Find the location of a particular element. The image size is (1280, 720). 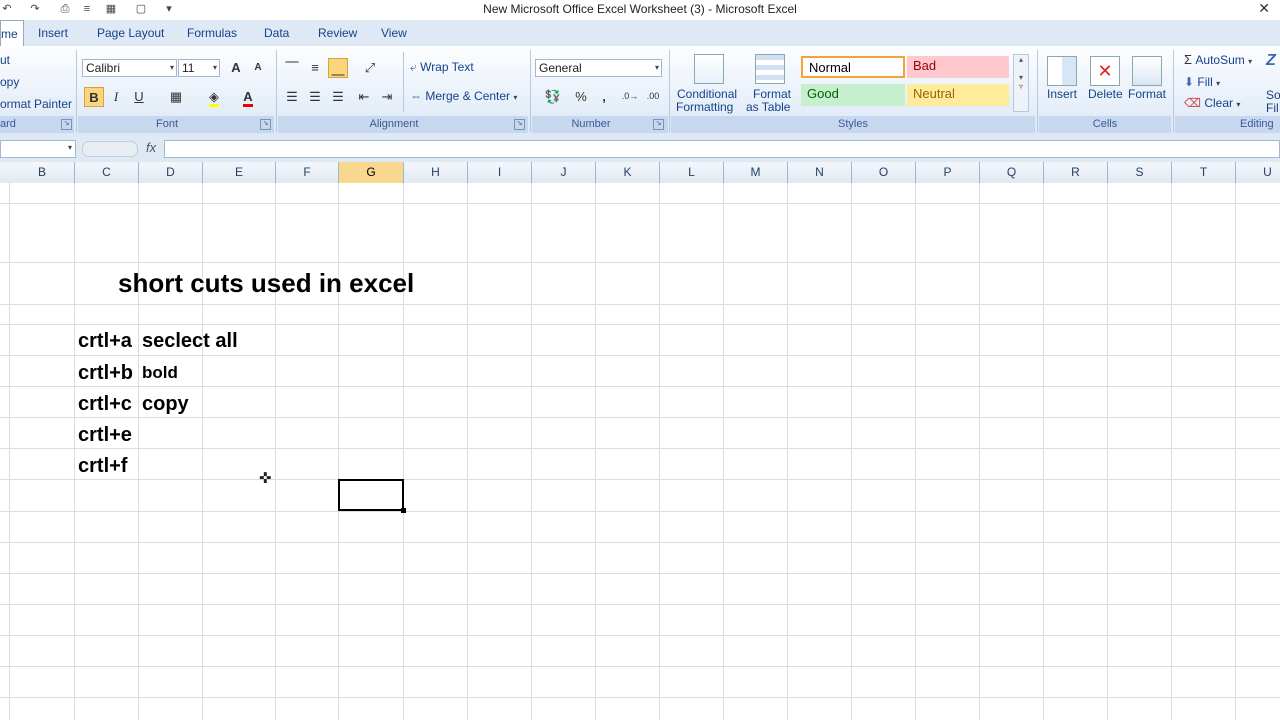

autosum-button: Σ AutoSum ▾ is located at coordinates (1218, 59).